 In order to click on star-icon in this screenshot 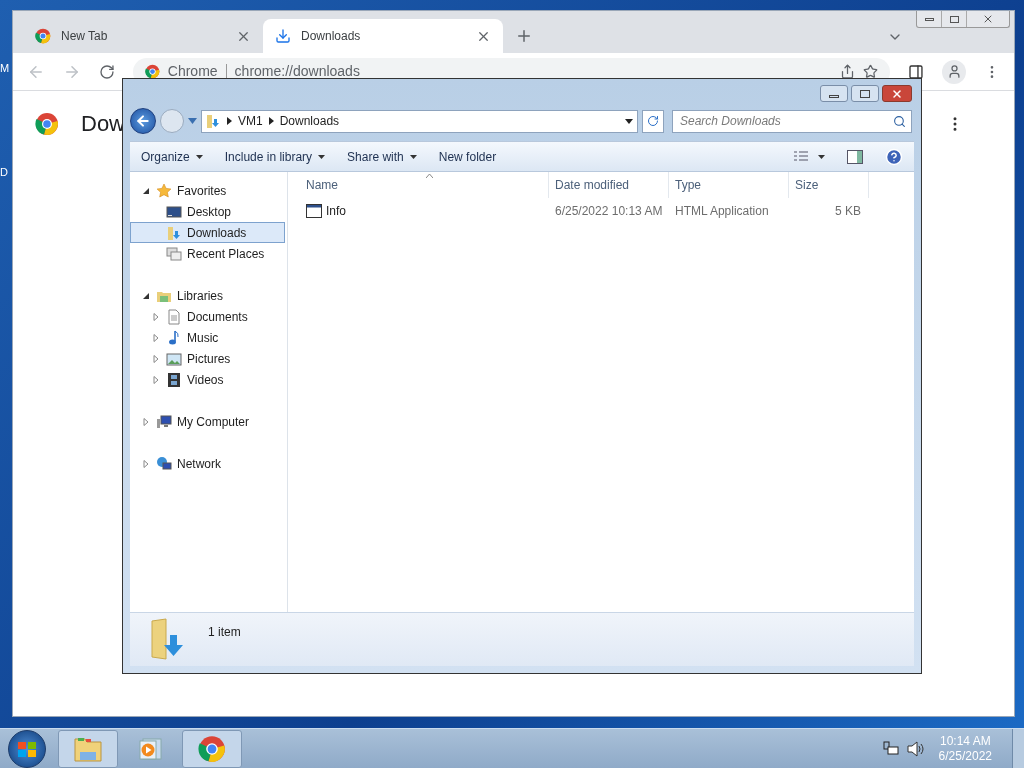, I will do `click(164, 190)`.